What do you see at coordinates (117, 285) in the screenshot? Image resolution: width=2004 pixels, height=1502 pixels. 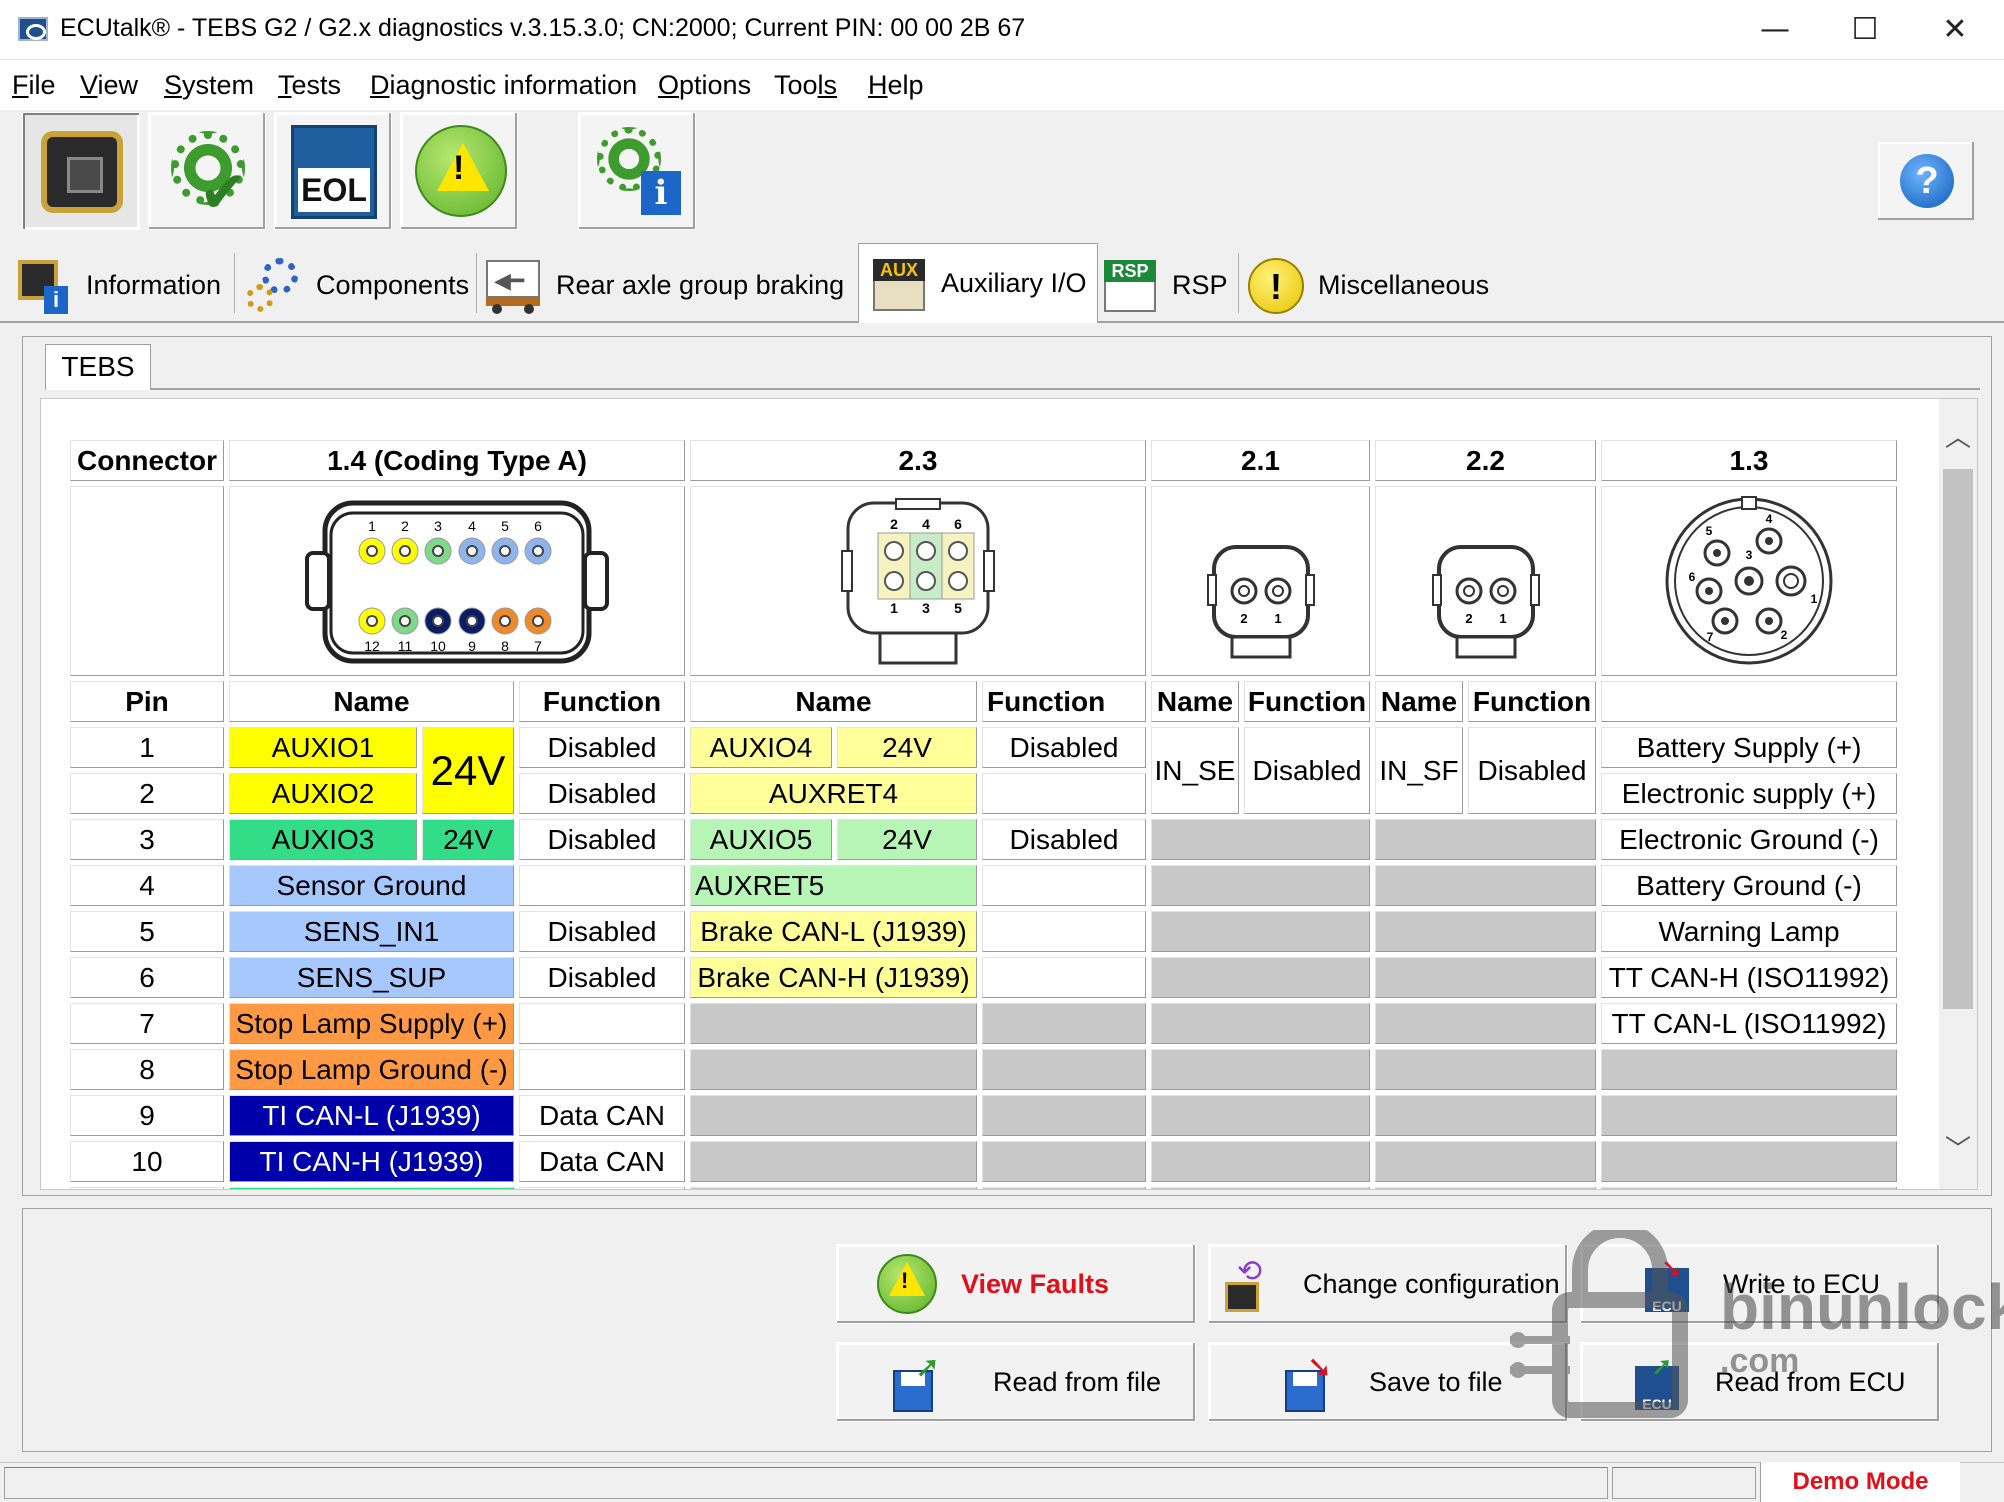 I see `tab-information: i Information` at bounding box center [117, 285].